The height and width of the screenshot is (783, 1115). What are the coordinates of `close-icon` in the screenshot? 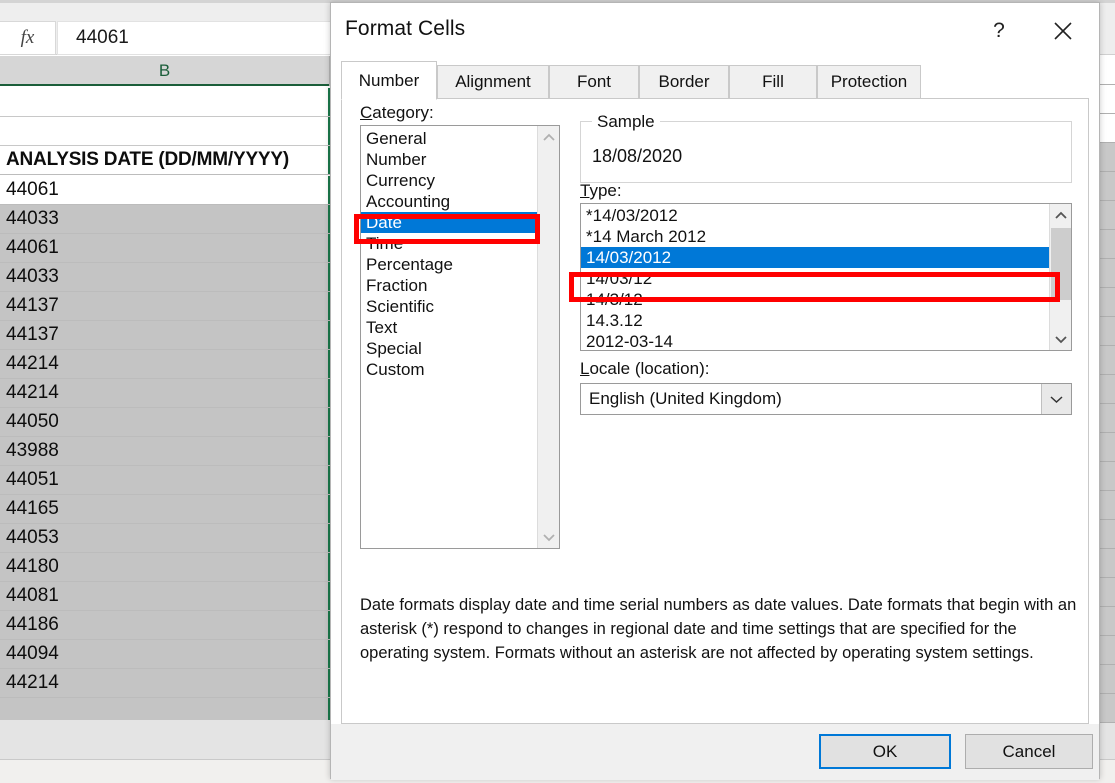 It's located at (1063, 31).